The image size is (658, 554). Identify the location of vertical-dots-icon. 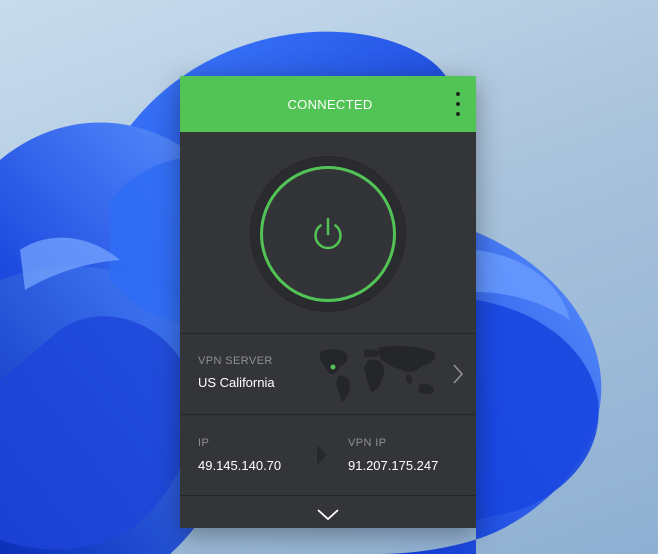
(458, 104).